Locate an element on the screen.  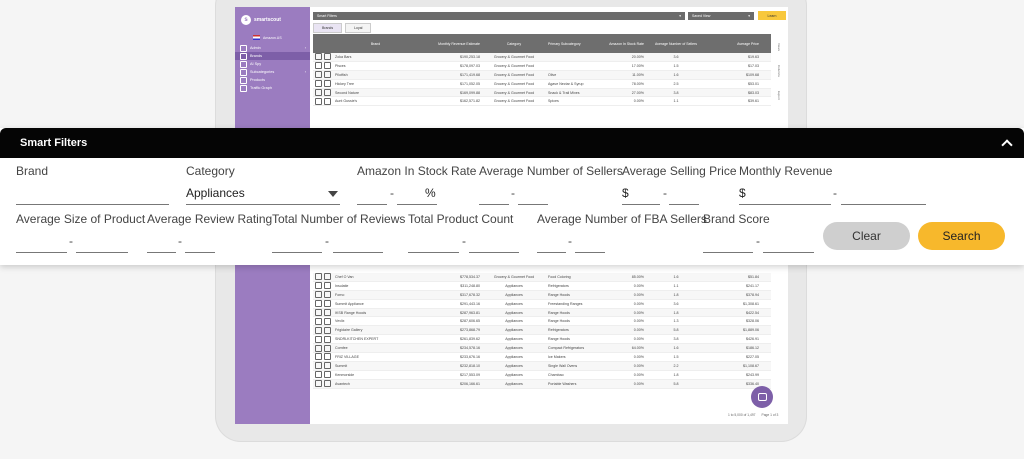
cell-brand: IKSB Range Hoods is located at coordinates (375, 313).